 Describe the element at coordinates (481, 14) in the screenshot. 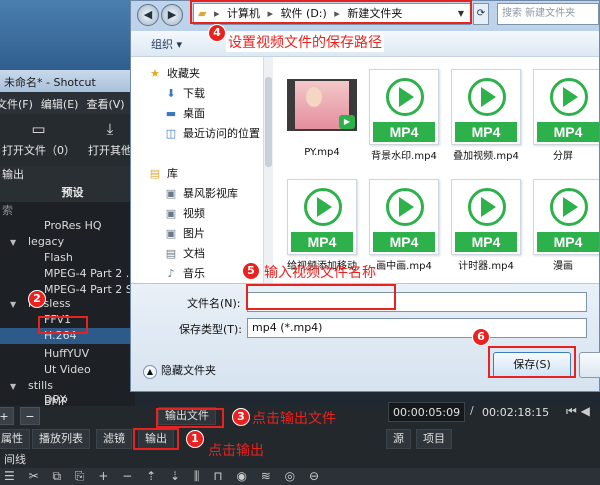

I see `refresh-button: ⟳` at that location.